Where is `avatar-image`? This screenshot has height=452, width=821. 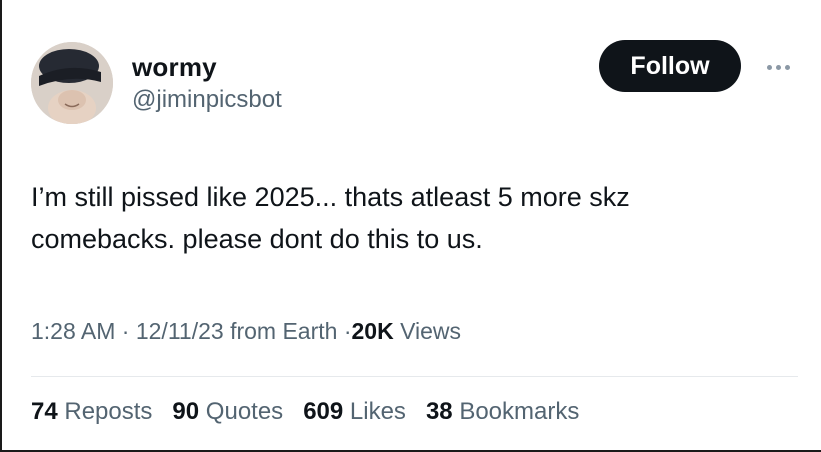
avatar-image is located at coordinates (72, 83).